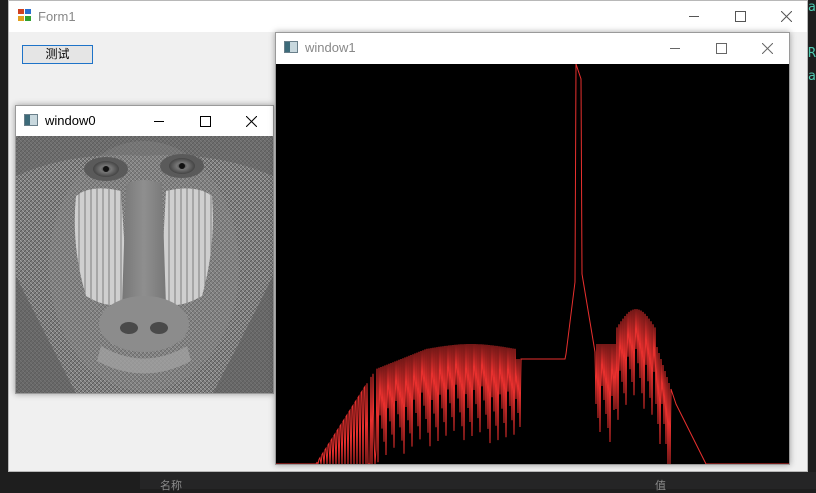 This screenshot has height=493, width=816. I want to click on close-button, so click(786, 16).